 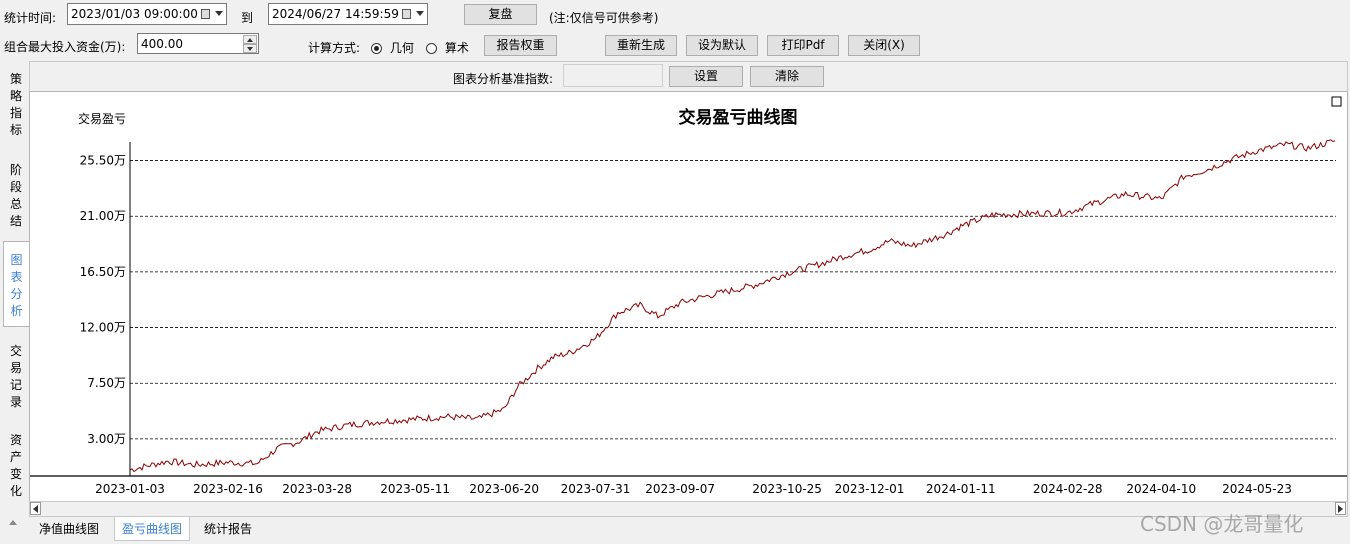 What do you see at coordinates (1336, 101) in the screenshot?
I see `maximize-icon` at bounding box center [1336, 101].